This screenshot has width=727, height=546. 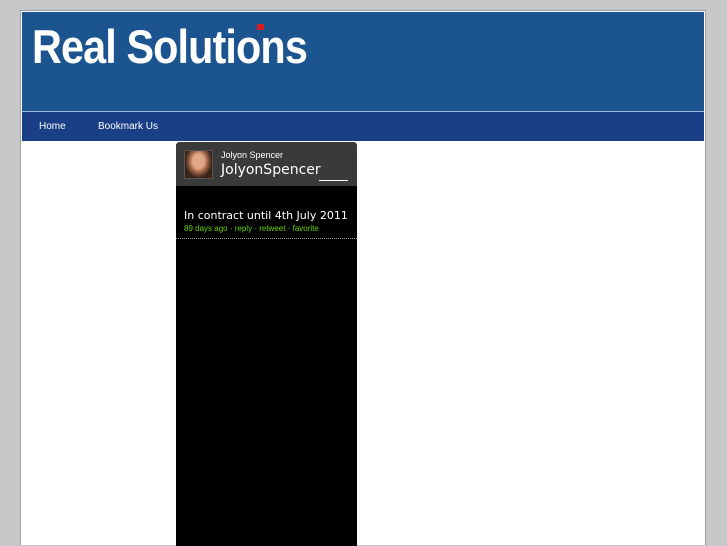 I want to click on site-logo: Real Solutions, so click(x=170, y=47).